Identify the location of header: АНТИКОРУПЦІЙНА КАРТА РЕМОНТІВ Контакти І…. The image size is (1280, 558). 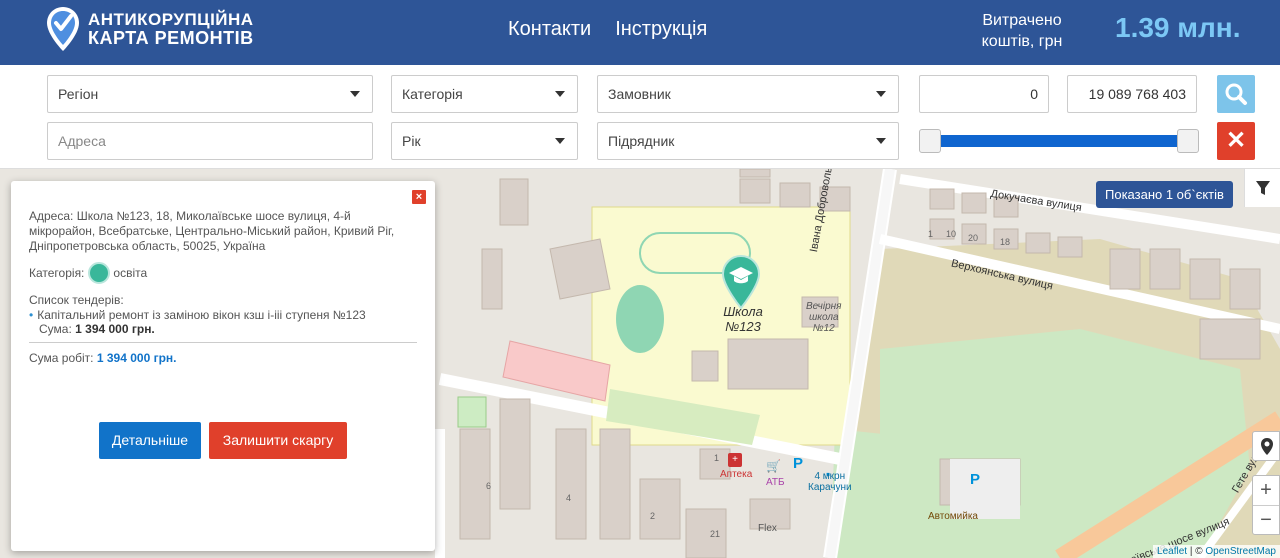
(640, 32).